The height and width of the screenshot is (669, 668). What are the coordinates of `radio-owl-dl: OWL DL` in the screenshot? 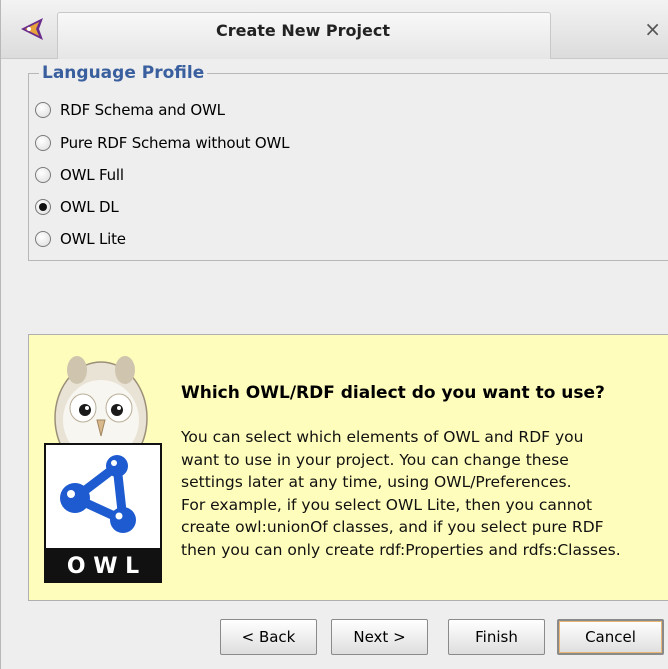 It's located at (77, 207).